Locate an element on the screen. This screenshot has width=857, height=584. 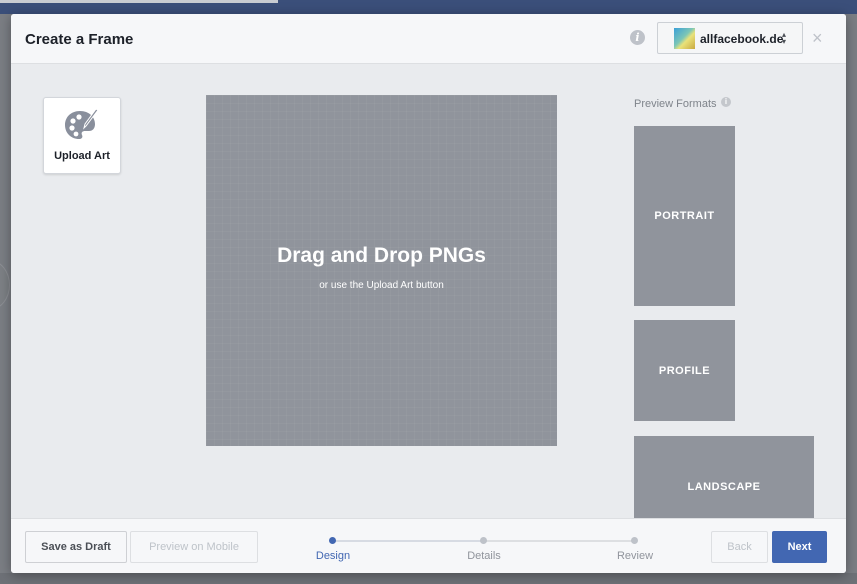
step-label-design: Design is located at coordinates (333, 556).